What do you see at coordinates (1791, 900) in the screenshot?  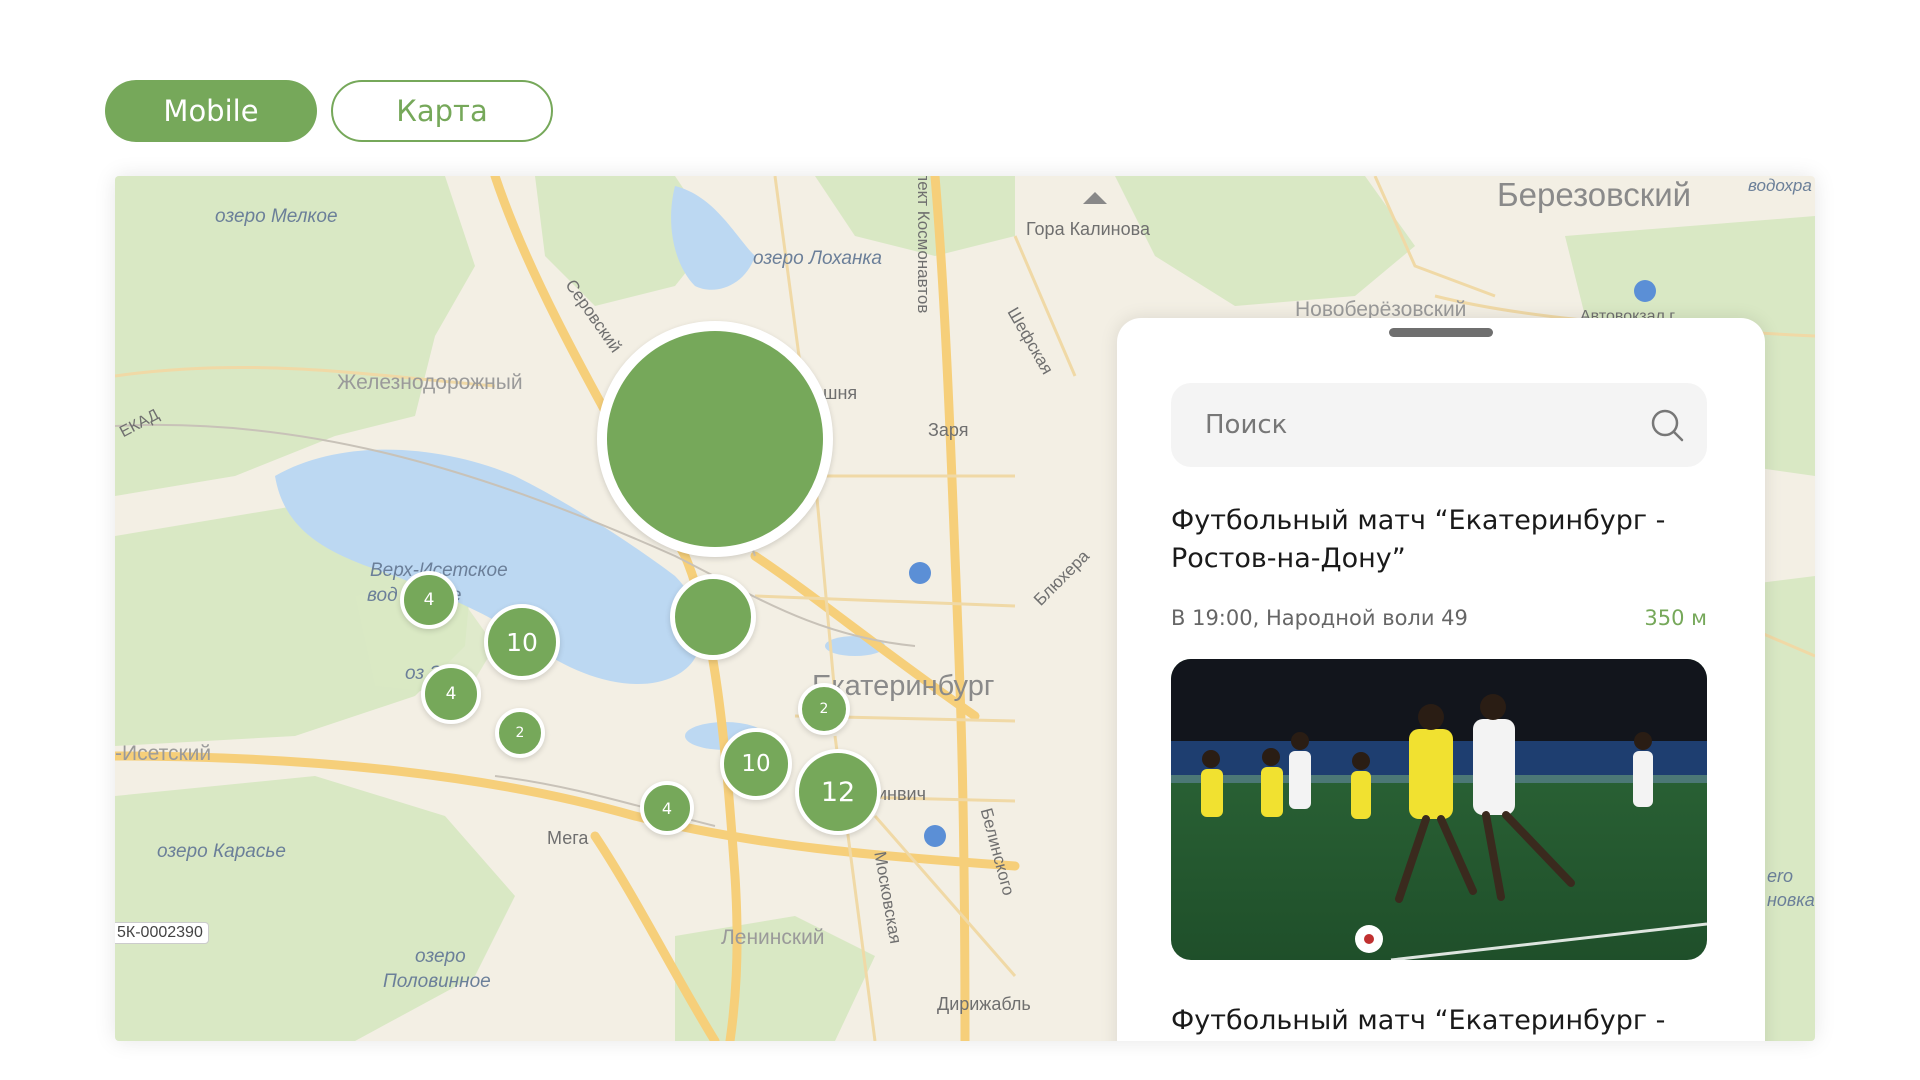 I see `label-right-novka: новка` at bounding box center [1791, 900].